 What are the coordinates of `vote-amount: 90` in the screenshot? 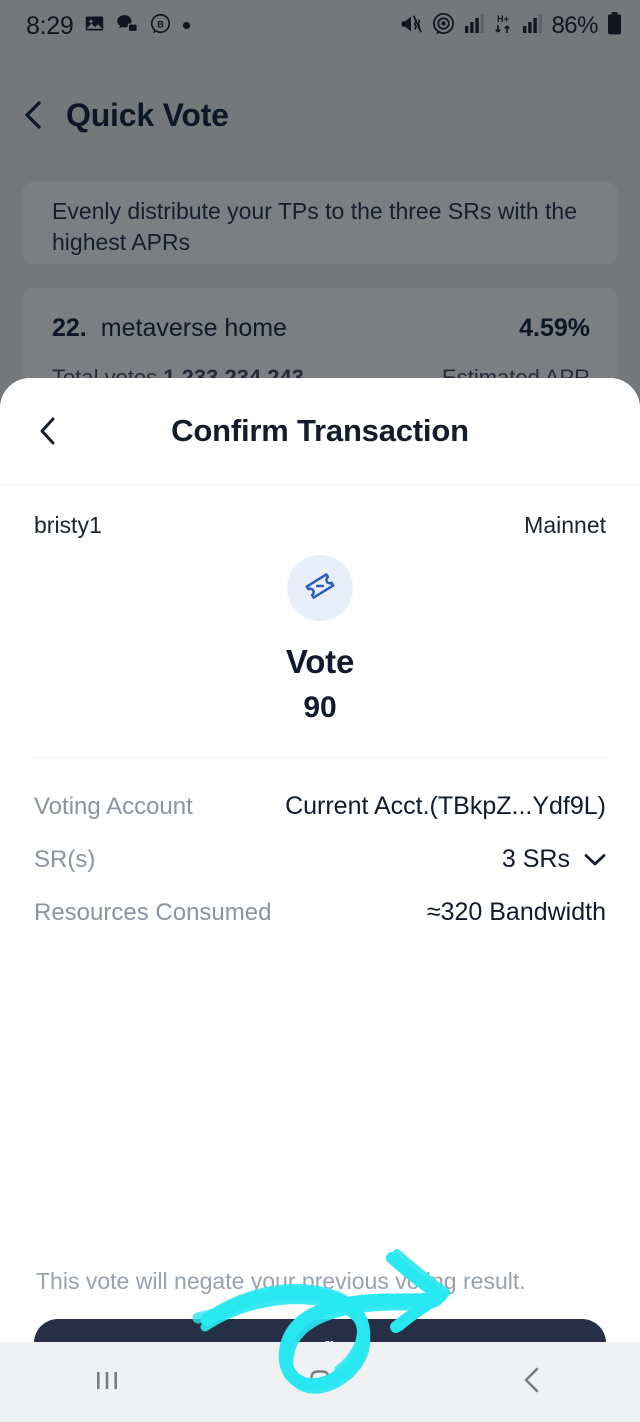 It's located at (320, 707).